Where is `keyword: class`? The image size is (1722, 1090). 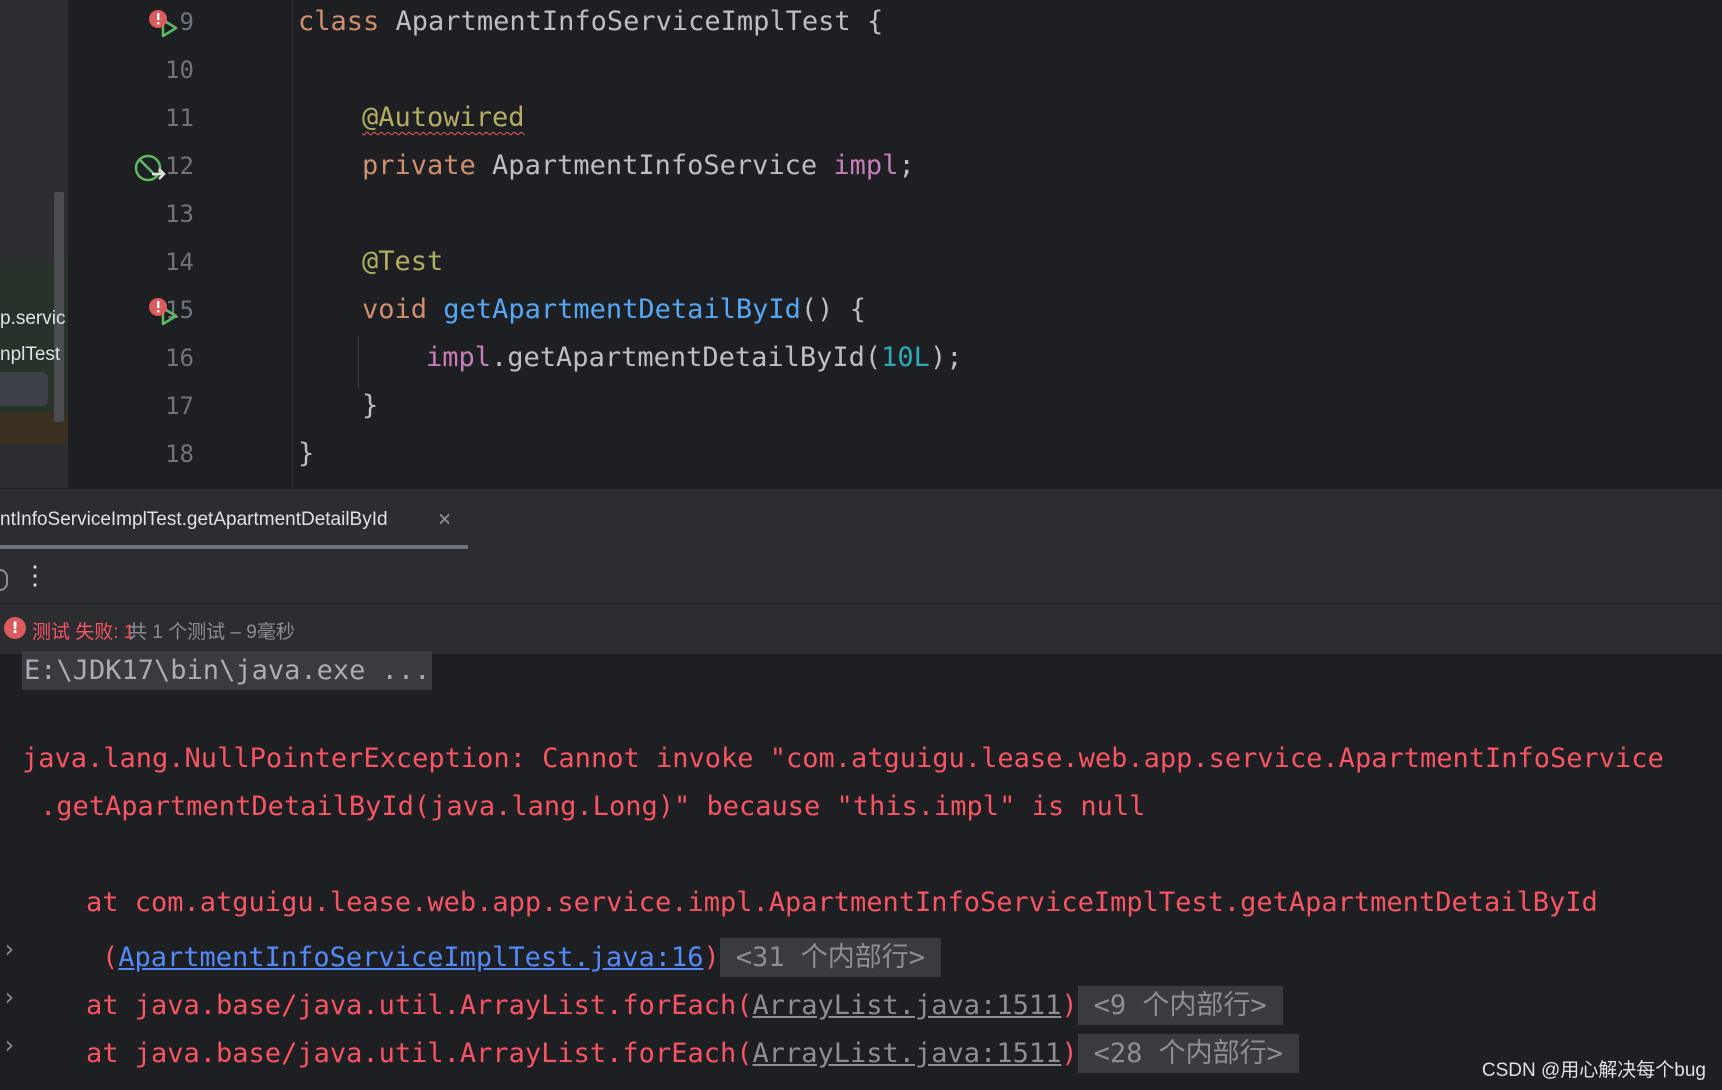 keyword: class is located at coordinates (339, 21).